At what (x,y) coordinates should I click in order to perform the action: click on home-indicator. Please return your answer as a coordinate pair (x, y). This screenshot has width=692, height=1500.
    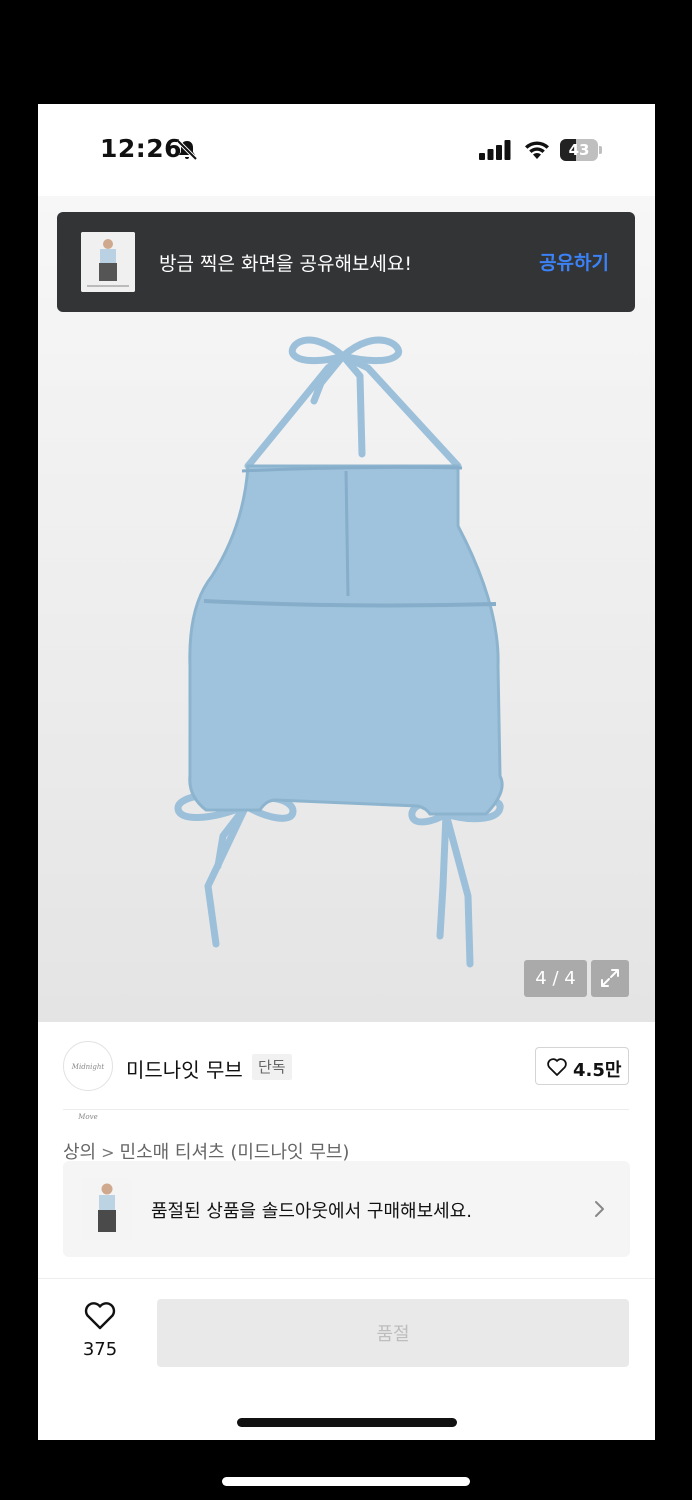
    Looking at the image, I should click on (347, 1422).